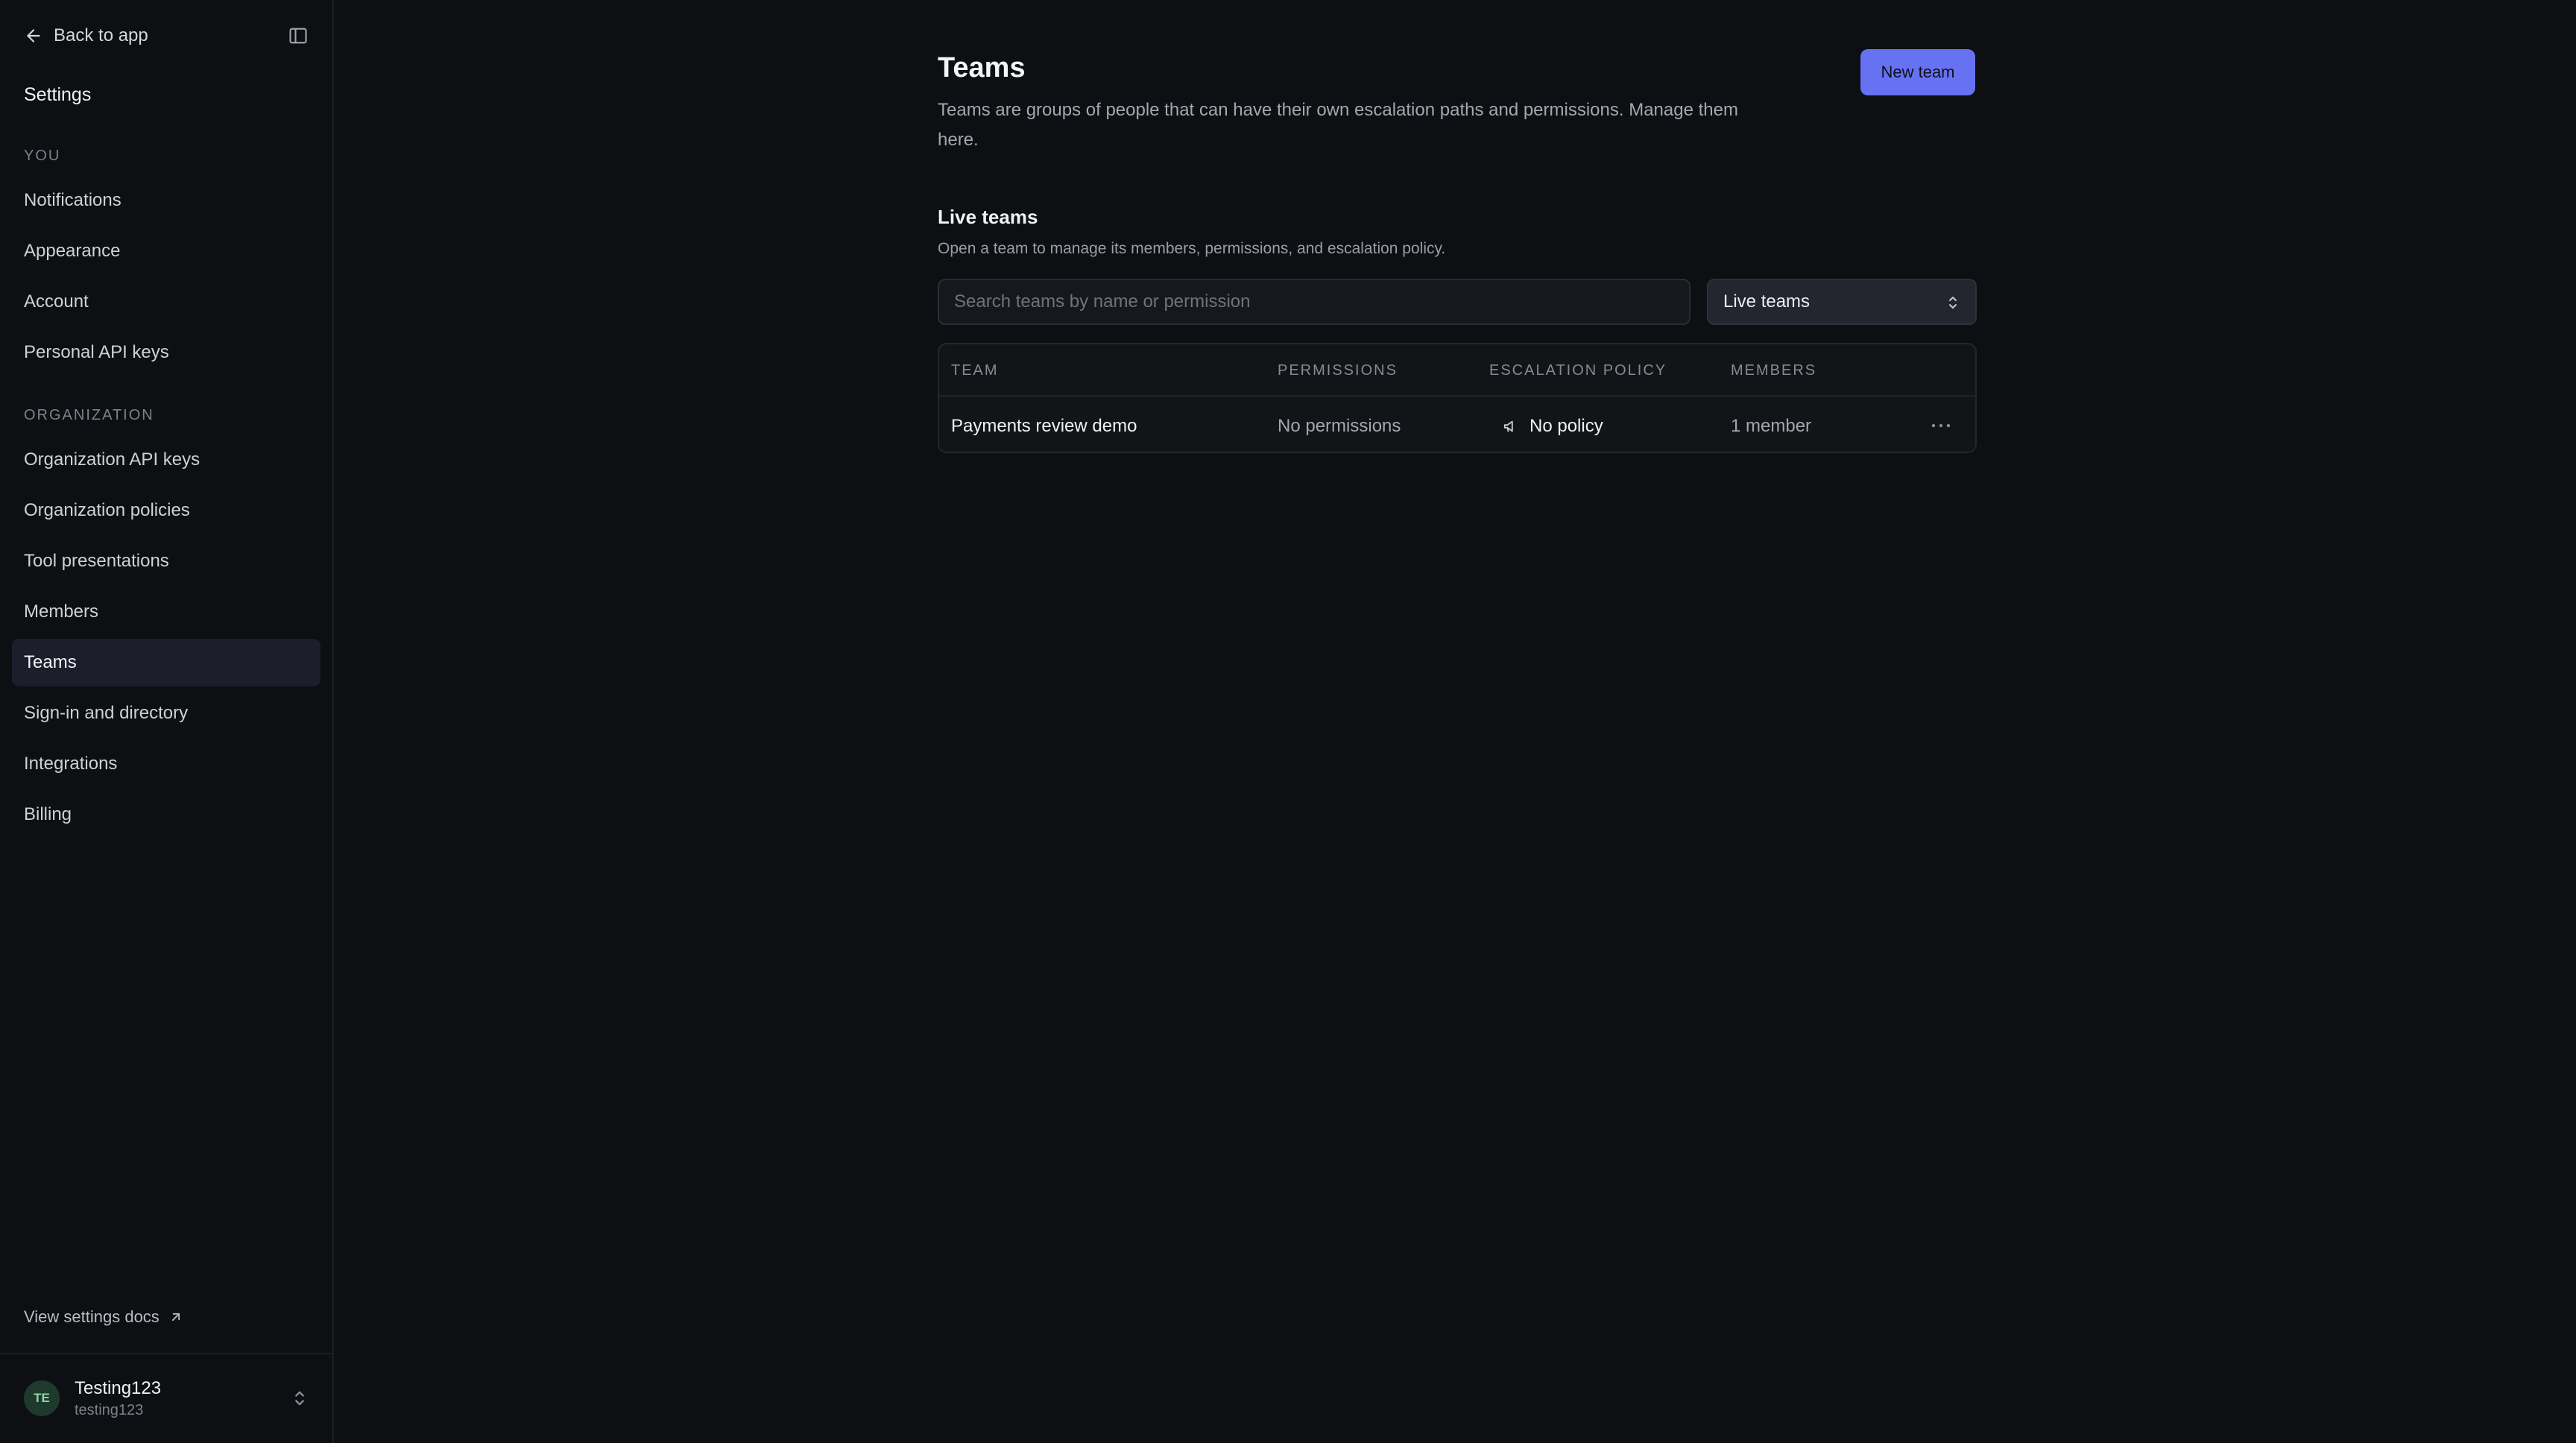  What do you see at coordinates (166, 302) in the screenshot?
I see `sidebar-item-account: Account` at bounding box center [166, 302].